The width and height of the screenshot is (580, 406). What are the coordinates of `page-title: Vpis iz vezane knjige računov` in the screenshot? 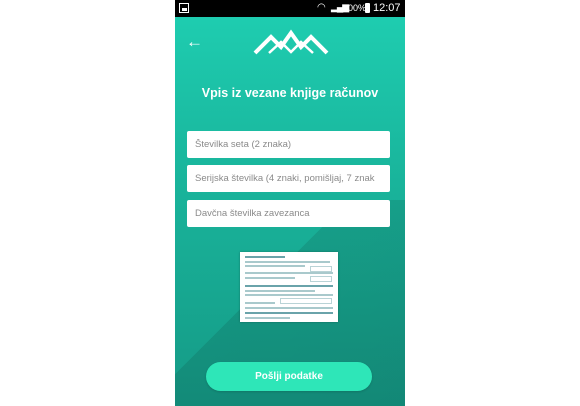 It's located at (290, 93).